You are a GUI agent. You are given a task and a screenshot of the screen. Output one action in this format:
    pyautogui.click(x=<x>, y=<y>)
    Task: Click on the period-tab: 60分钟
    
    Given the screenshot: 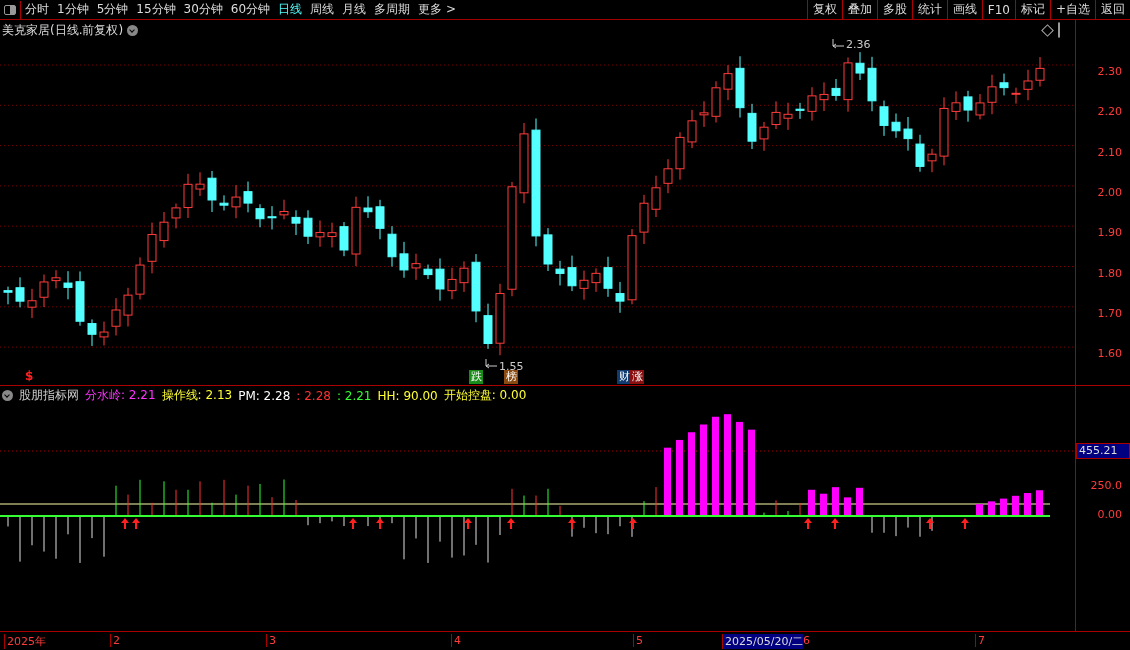 What is the action you would take?
    pyautogui.click(x=250, y=9)
    